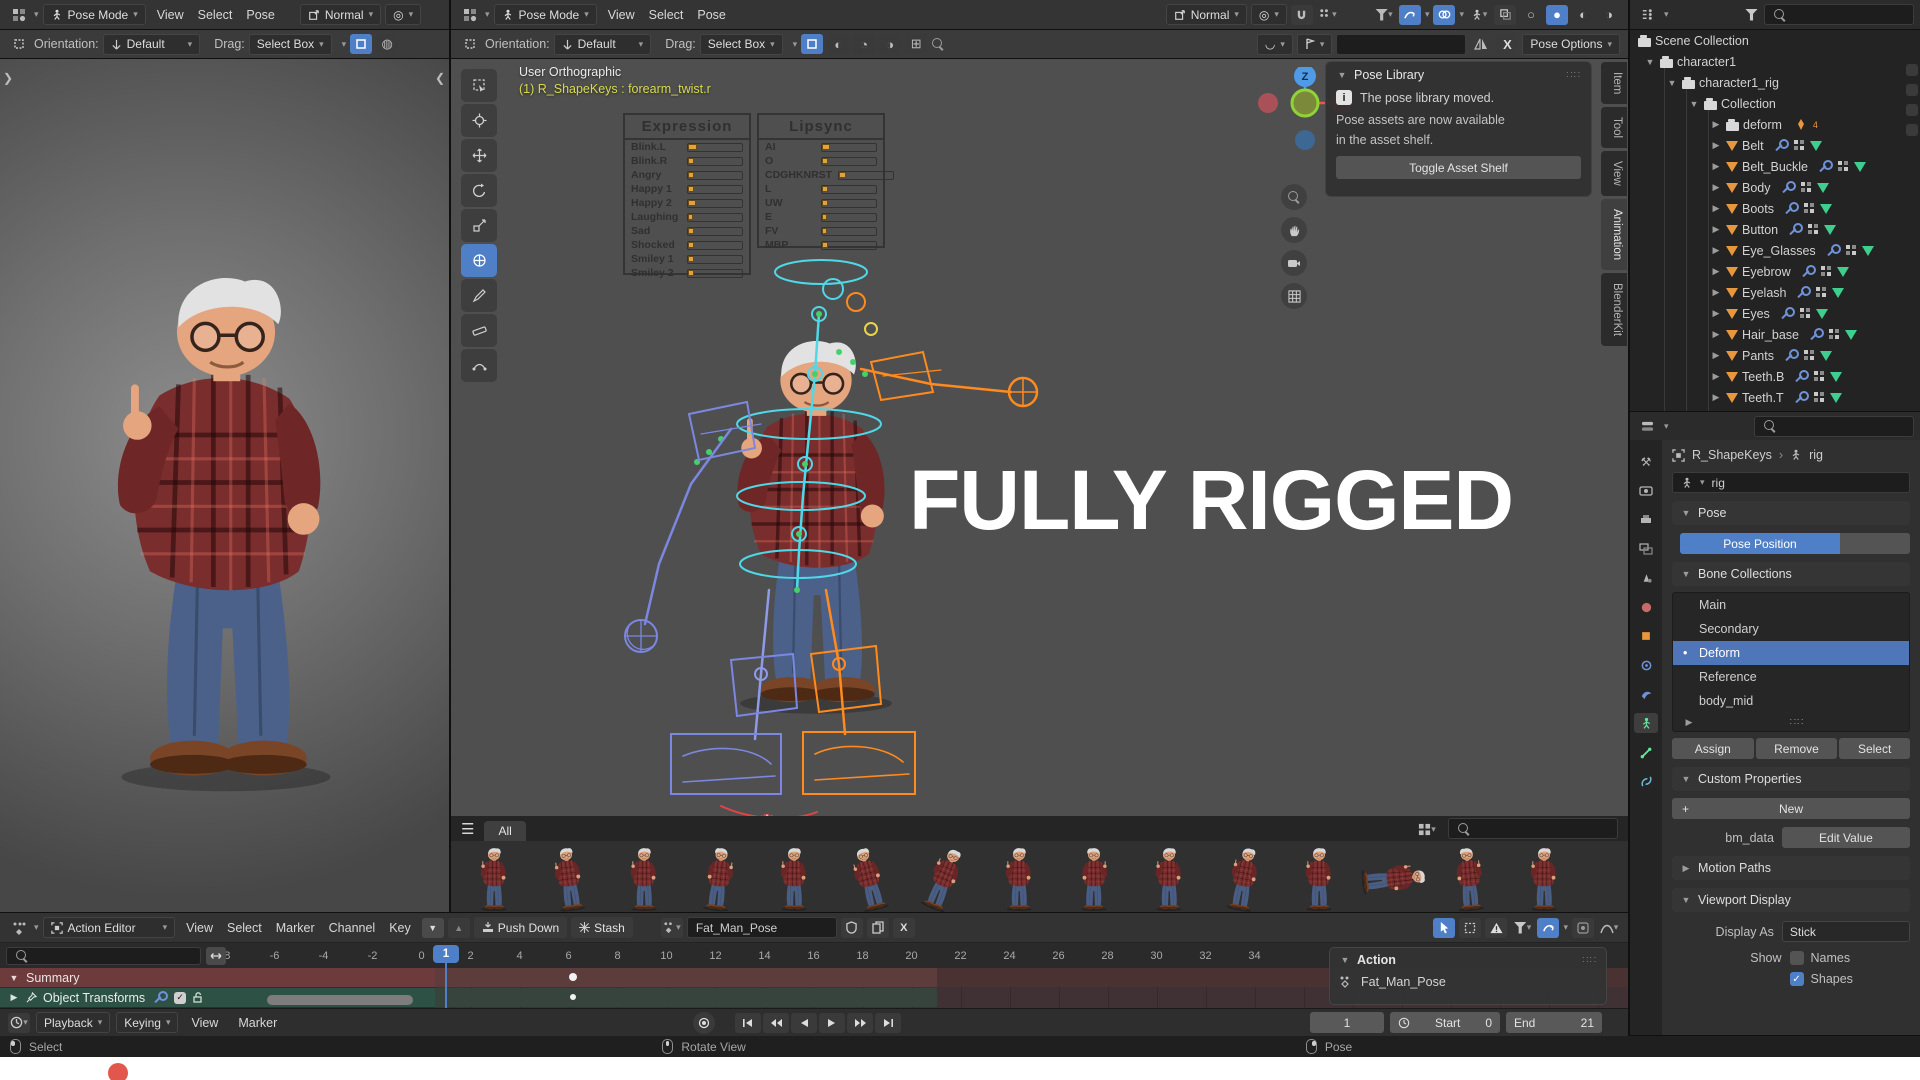 This screenshot has width=1920, height=1080. What do you see at coordinates (1609, 928) in the screenshot?
I see `keyframe-interp-icon: ▾` at bounding box center [1609, 928].